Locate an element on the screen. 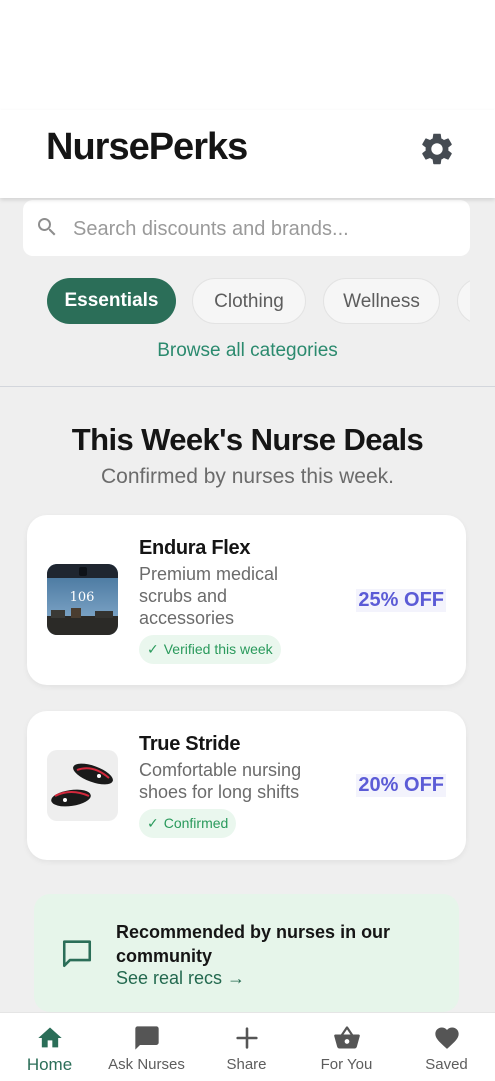  deal-name: Endura Flex is located at coordinates (195, 548).